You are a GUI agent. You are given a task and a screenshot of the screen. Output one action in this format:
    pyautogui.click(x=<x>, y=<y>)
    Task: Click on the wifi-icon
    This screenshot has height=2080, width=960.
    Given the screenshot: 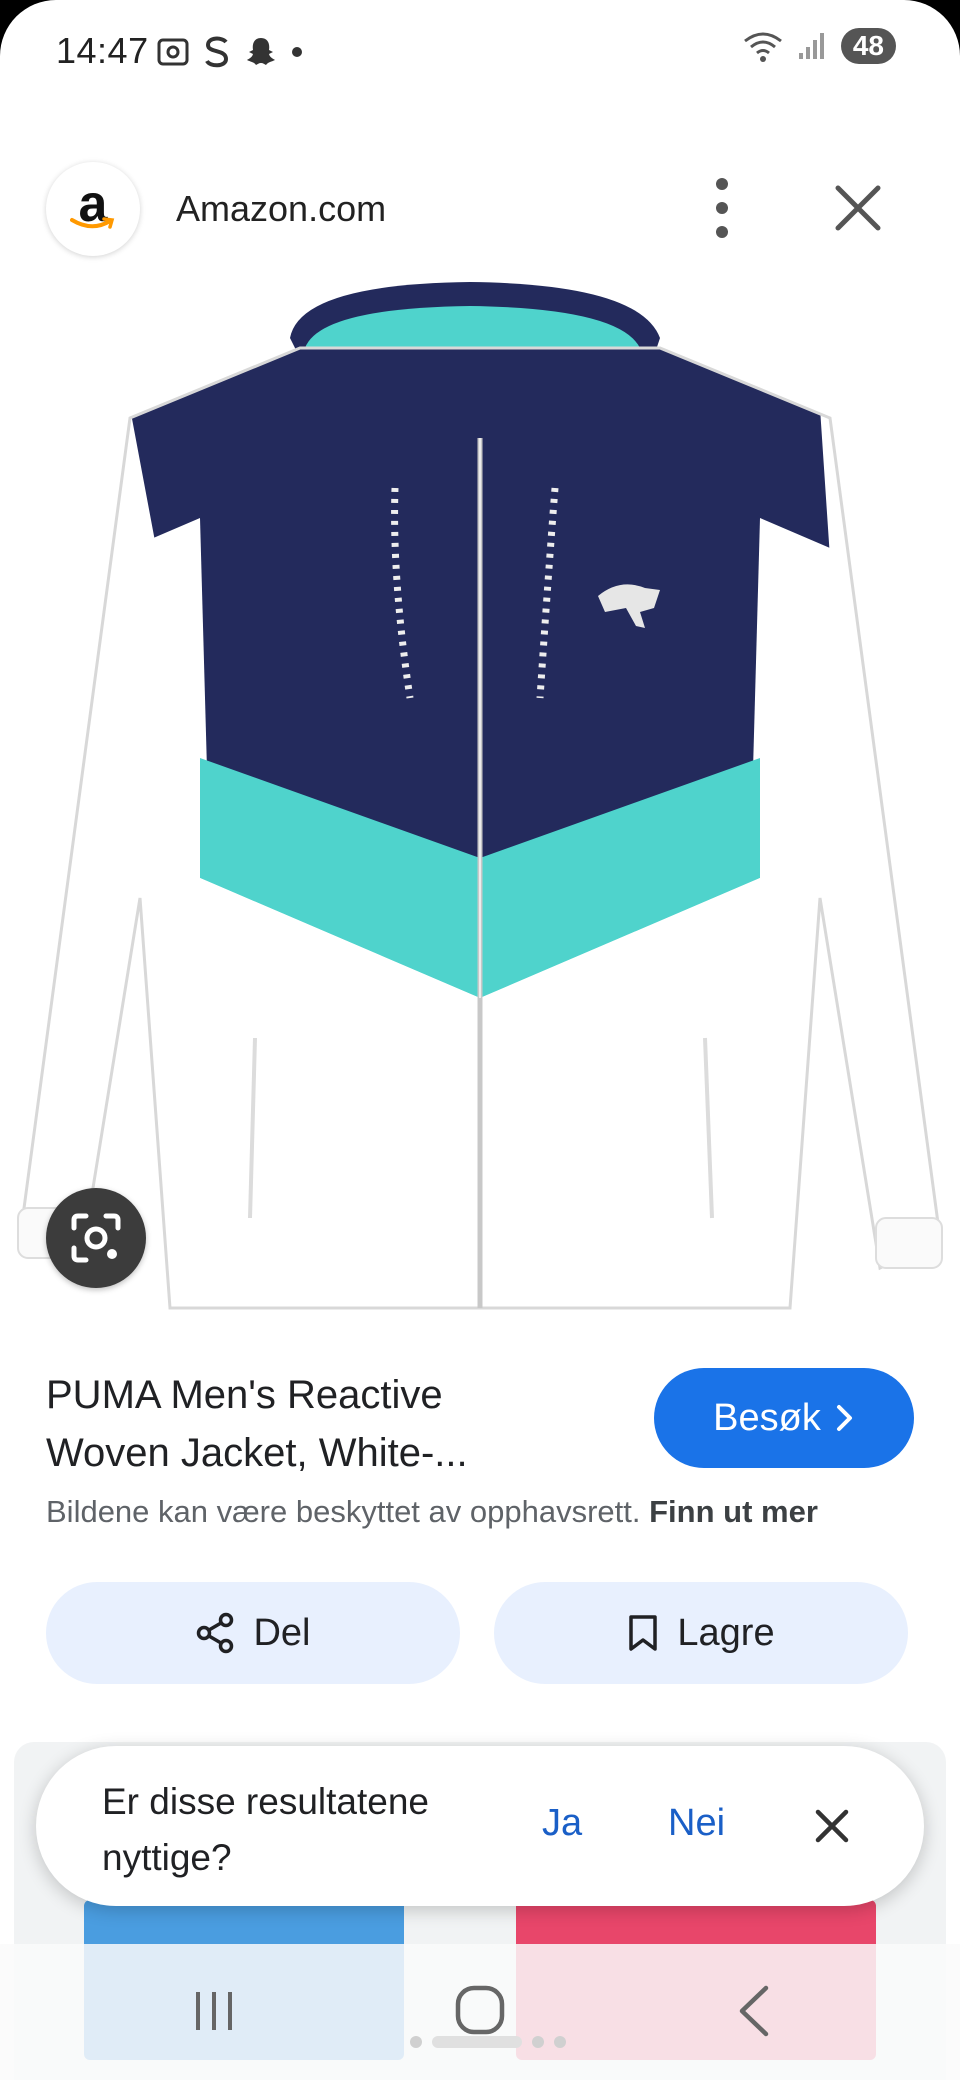 What is the action you would take?
    pyautogui.click(x=762, y=47)
    